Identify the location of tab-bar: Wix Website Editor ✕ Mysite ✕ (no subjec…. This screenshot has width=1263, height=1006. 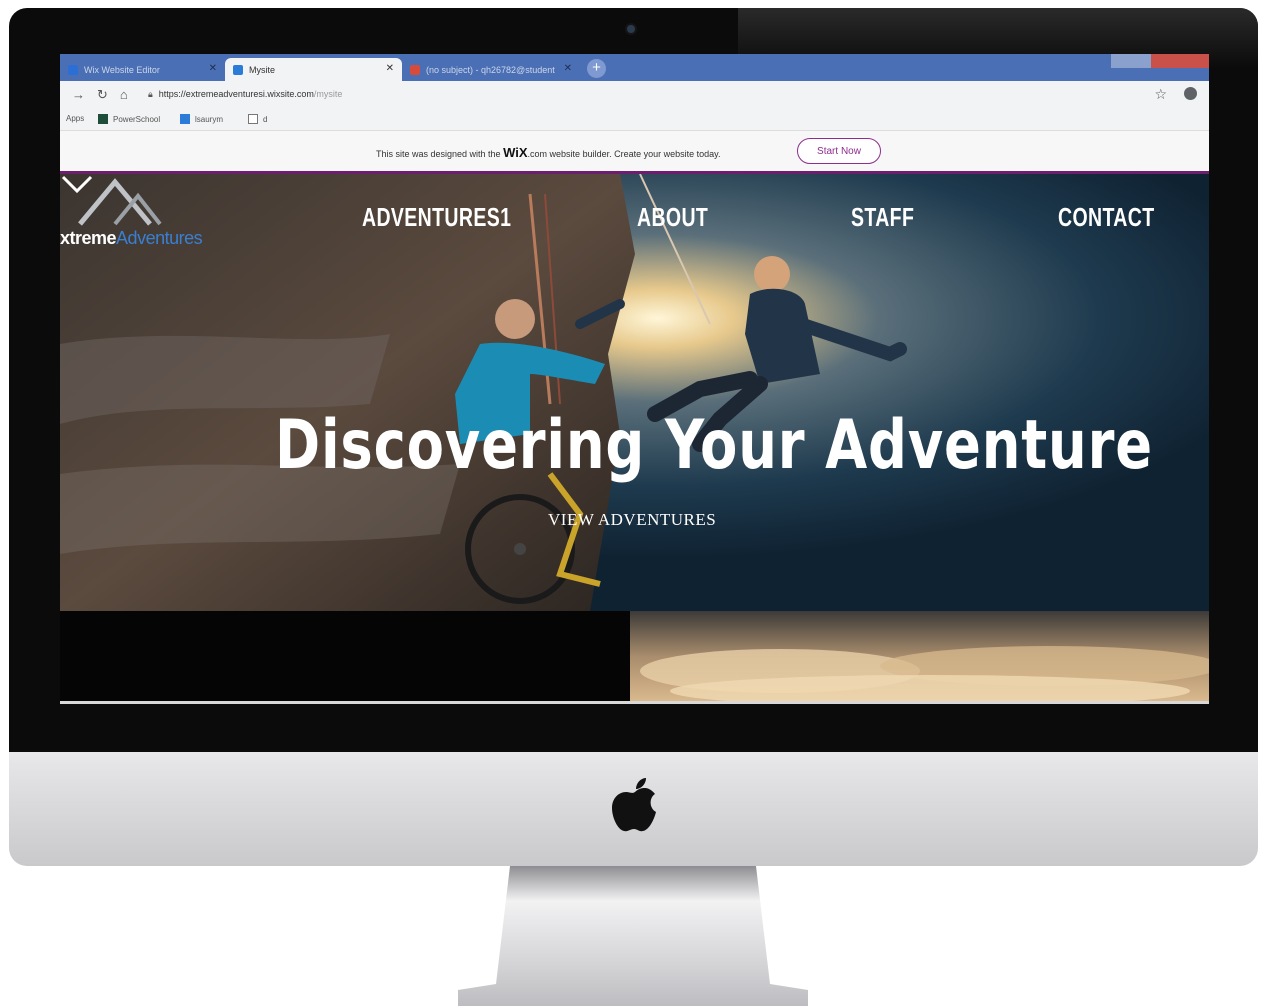
(634, 67).